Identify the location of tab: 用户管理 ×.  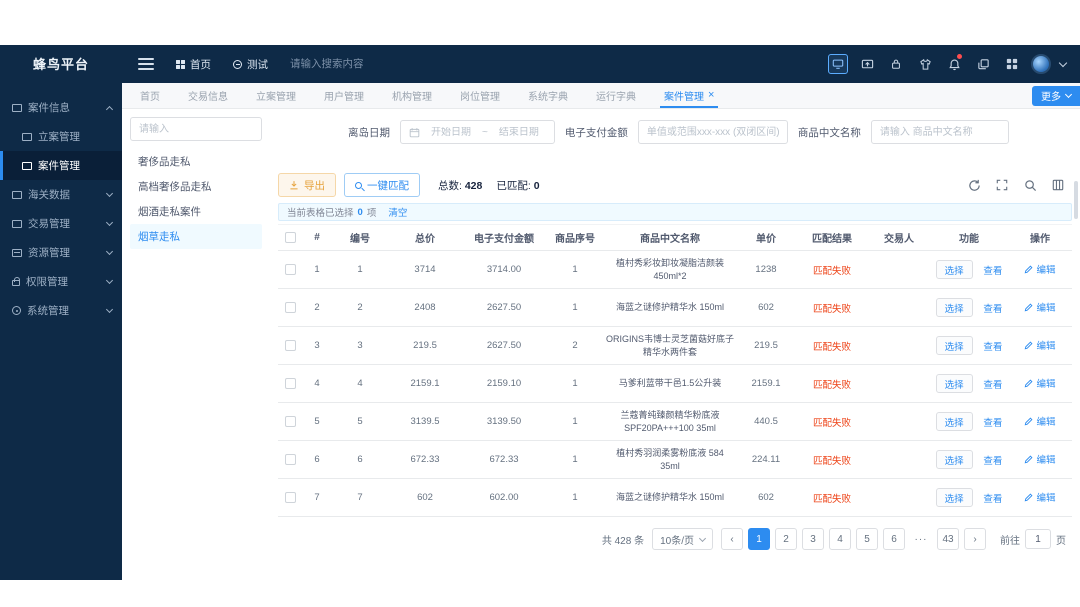
(344, 95).